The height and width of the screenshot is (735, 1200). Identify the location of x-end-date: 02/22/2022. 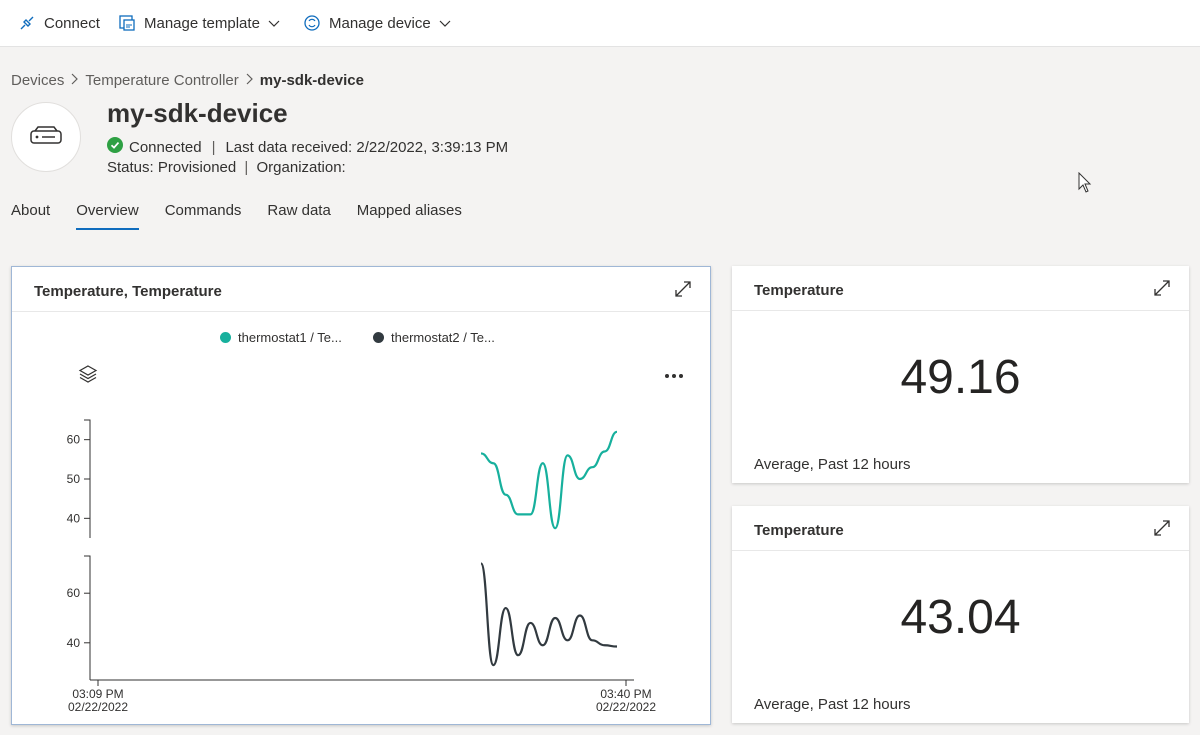
(626, 707).